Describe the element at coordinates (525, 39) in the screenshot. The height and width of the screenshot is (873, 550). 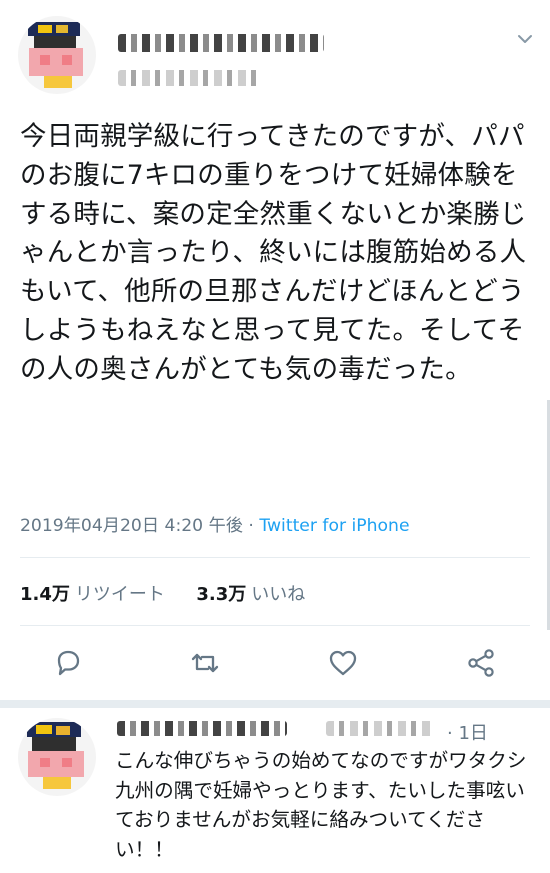
I see `chevron-down-icon` at that location.